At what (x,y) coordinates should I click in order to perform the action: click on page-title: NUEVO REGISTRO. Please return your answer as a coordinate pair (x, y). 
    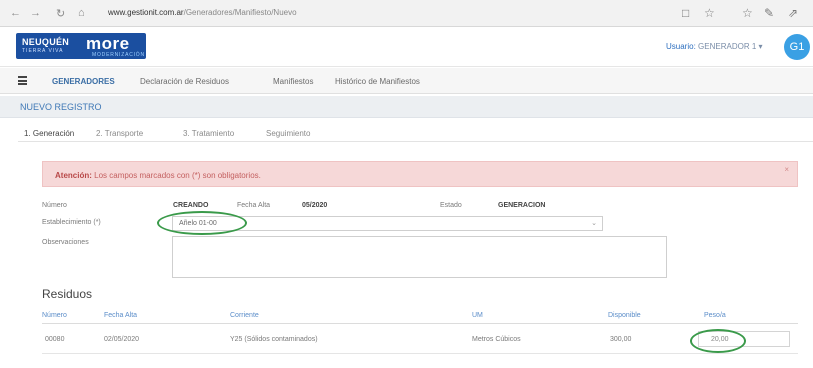
    Looking at the image, I should click on (406, 107).